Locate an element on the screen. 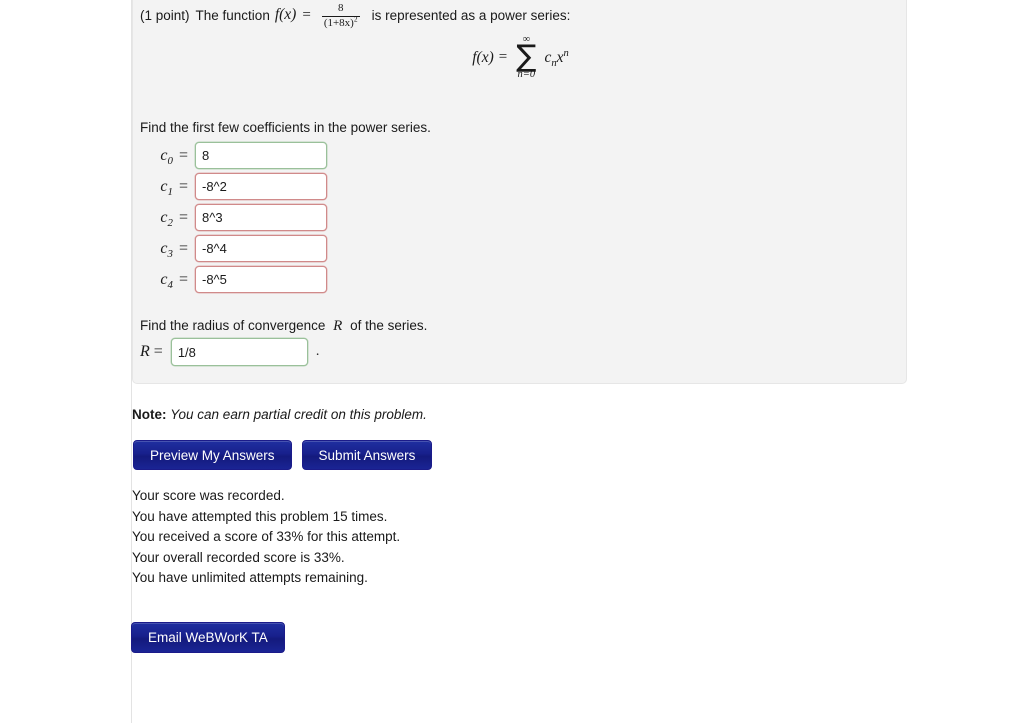  denominator-exponent: 2 is located at coordinates (355, 18).